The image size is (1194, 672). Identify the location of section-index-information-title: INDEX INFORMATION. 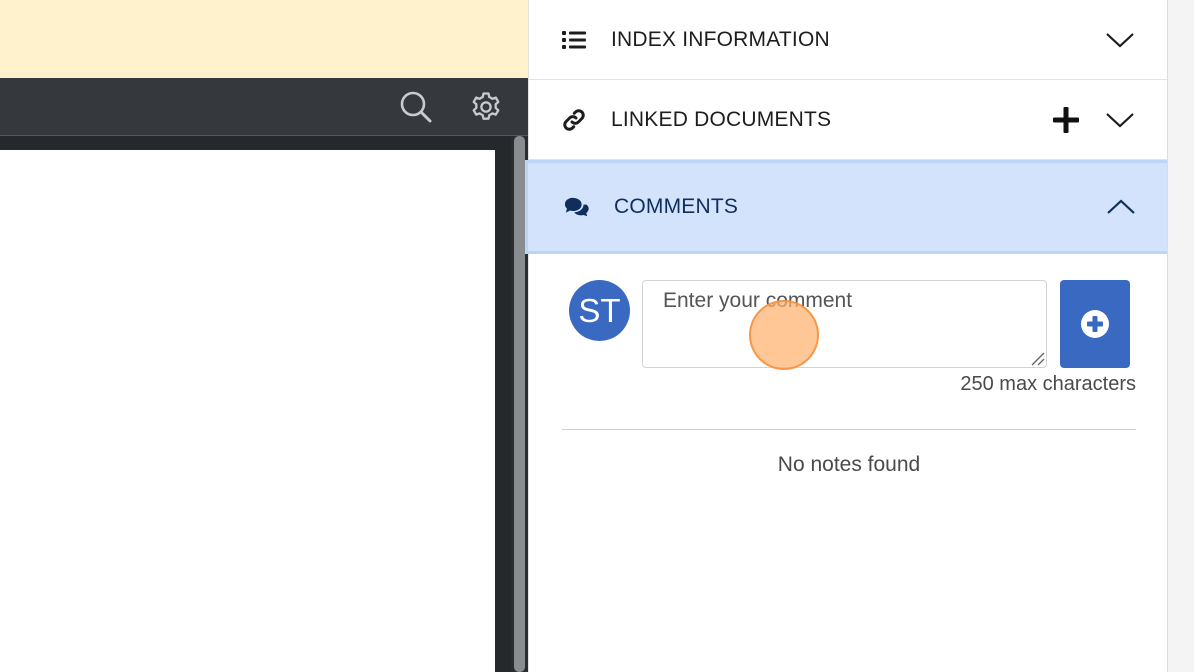
(720, 39).